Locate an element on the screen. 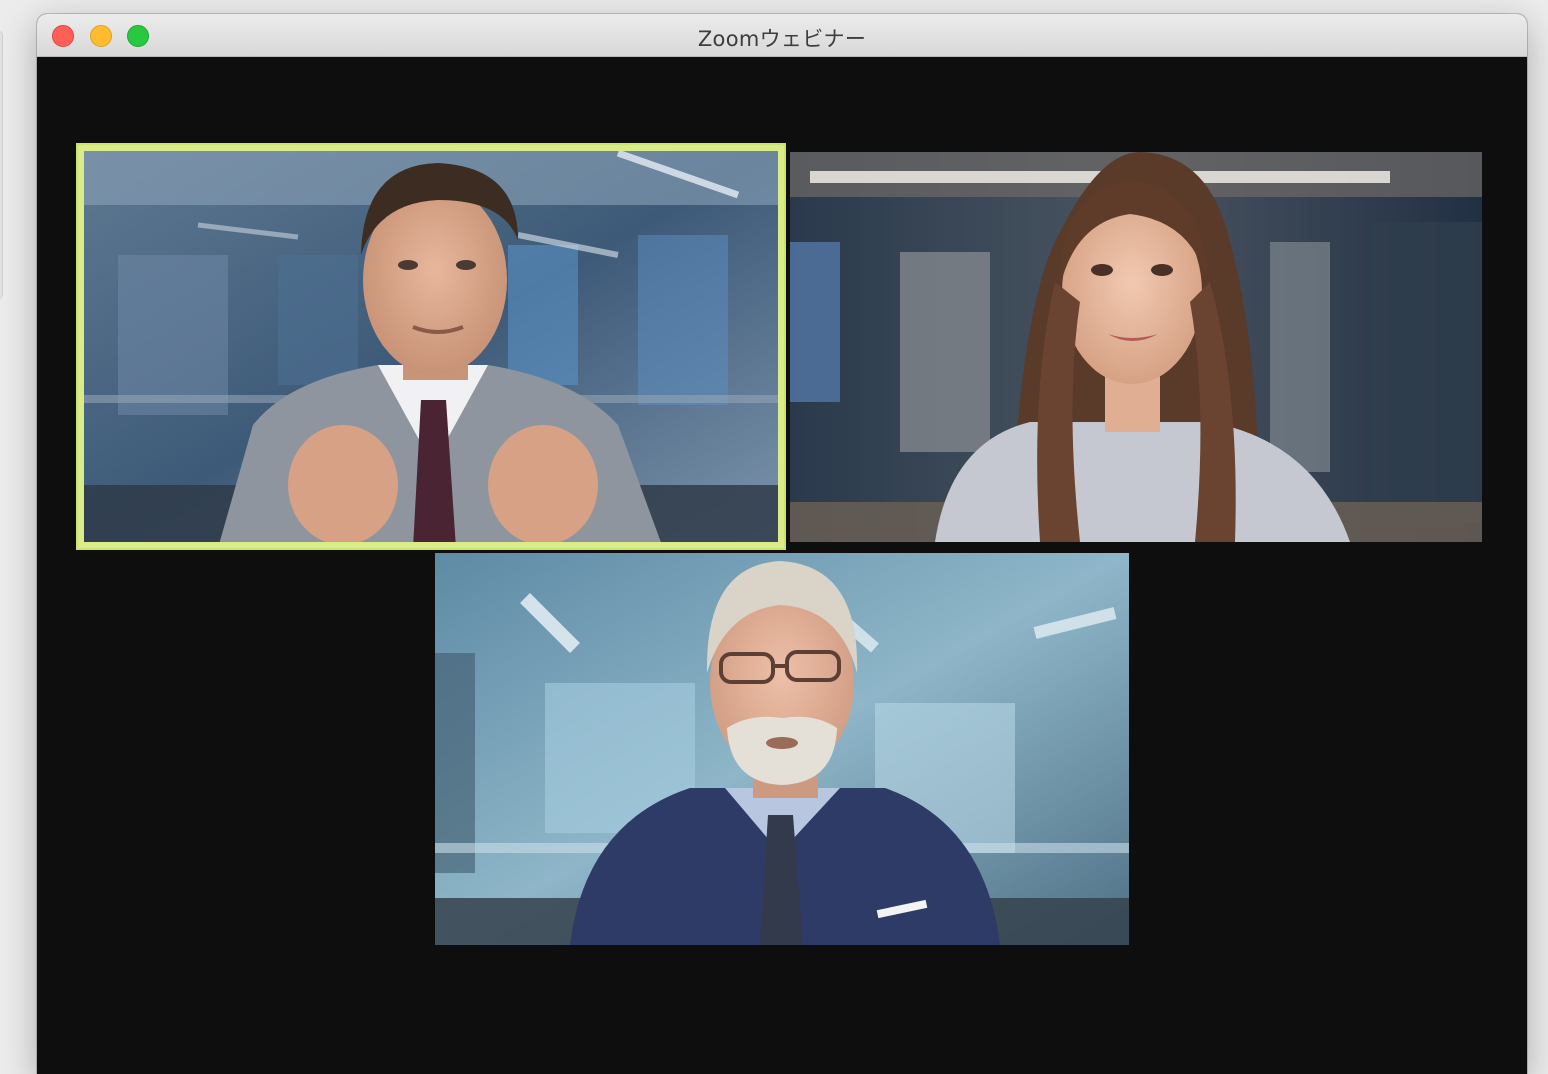 This screenshot has height=1074, width=1548. window-title: Zoomウェビナー is located at coordinates (782, 39).